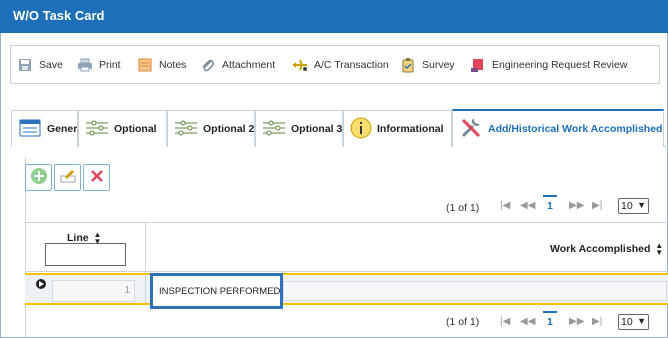 This screenshot has height=338, width=668. Describe the element at coordinates (463, 322) in the screenshot. I see `pager-range-bottom: (1 of 1)` at that location.